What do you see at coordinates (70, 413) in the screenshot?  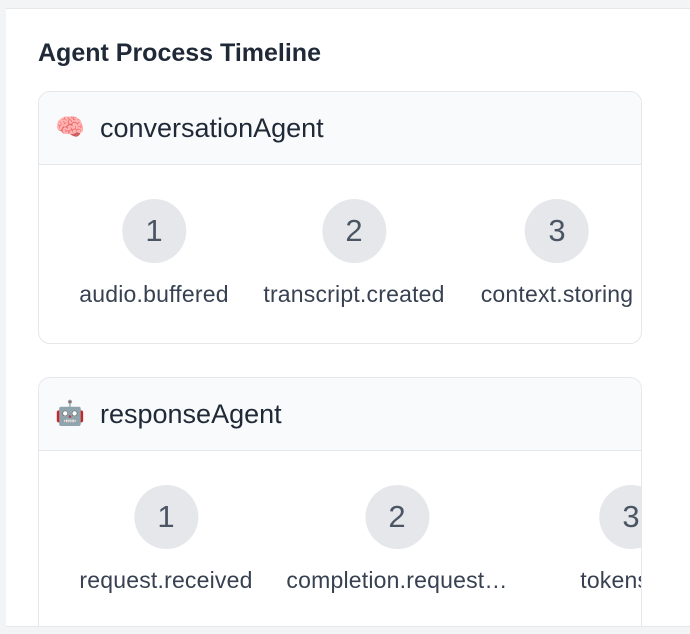 I see `robot-icon: 🤖` at bounding box center [70, 413].